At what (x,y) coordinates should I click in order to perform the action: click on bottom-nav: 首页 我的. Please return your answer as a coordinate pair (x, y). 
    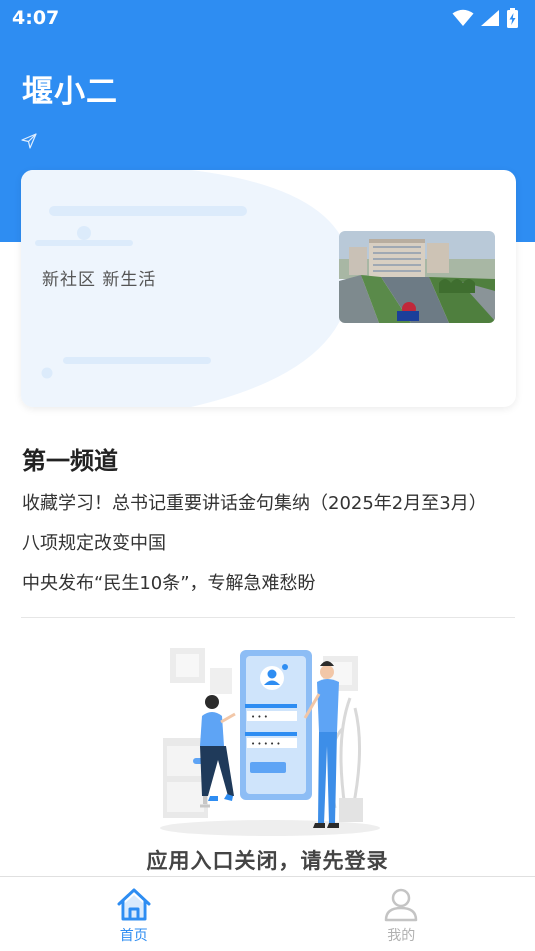
    Looking at the image, I should click on (267, 913).